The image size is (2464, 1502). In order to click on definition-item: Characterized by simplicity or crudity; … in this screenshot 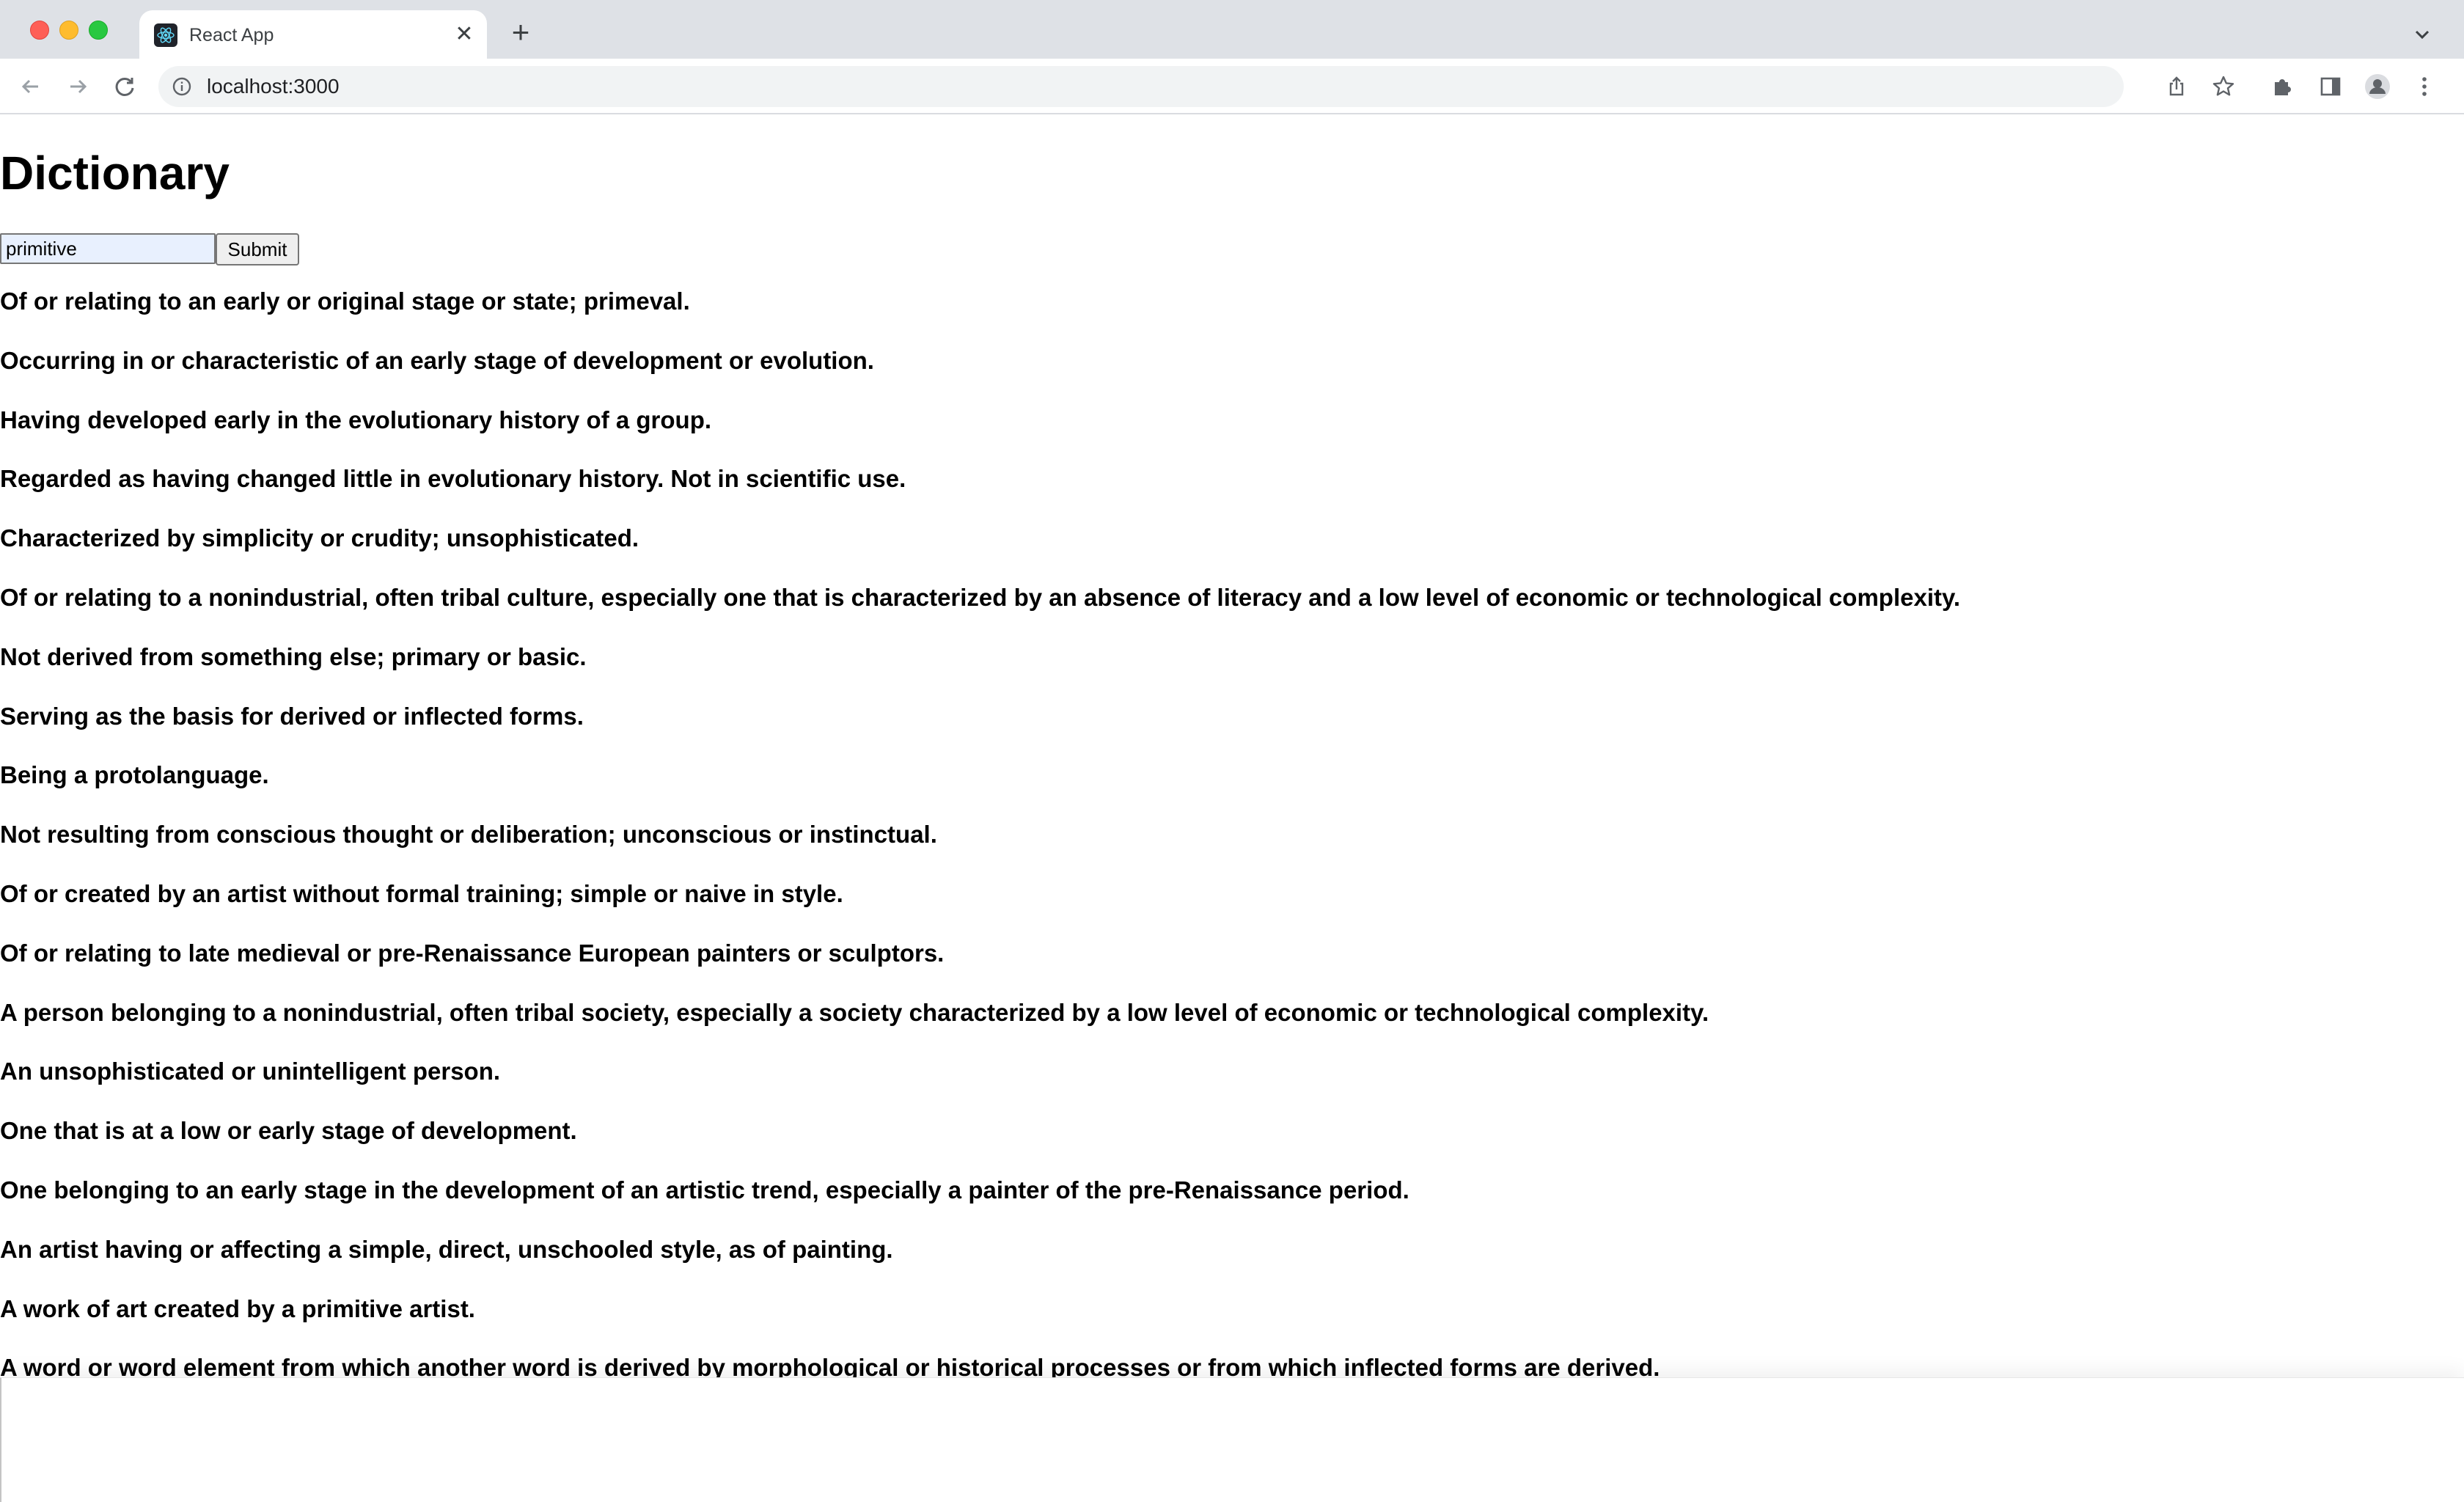, I will do `click(319, 538)`.